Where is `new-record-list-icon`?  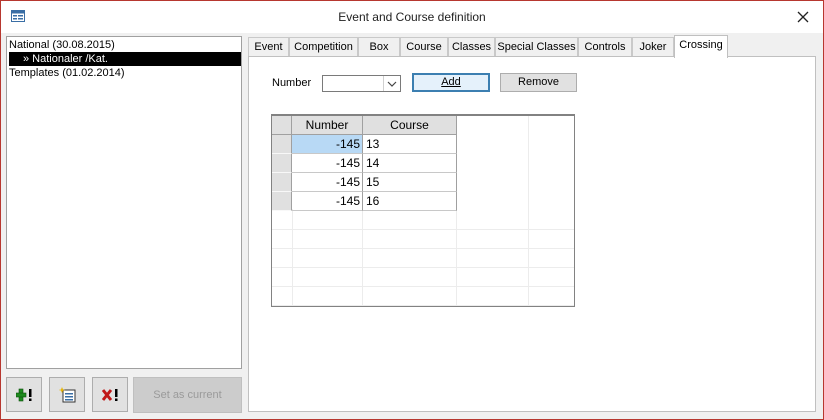
new-record-list-icon is located at coordinates (67, 395).